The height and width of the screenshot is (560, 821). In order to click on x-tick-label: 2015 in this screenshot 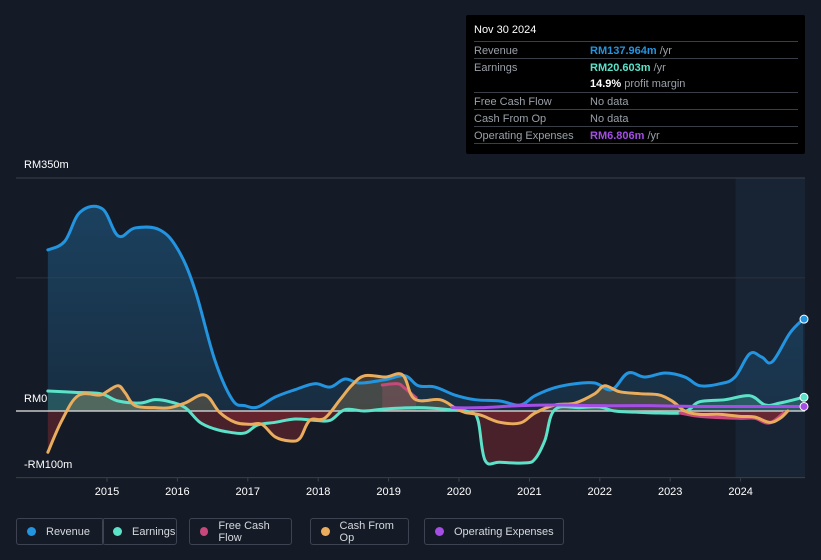, I will do `click(107, 492)`.